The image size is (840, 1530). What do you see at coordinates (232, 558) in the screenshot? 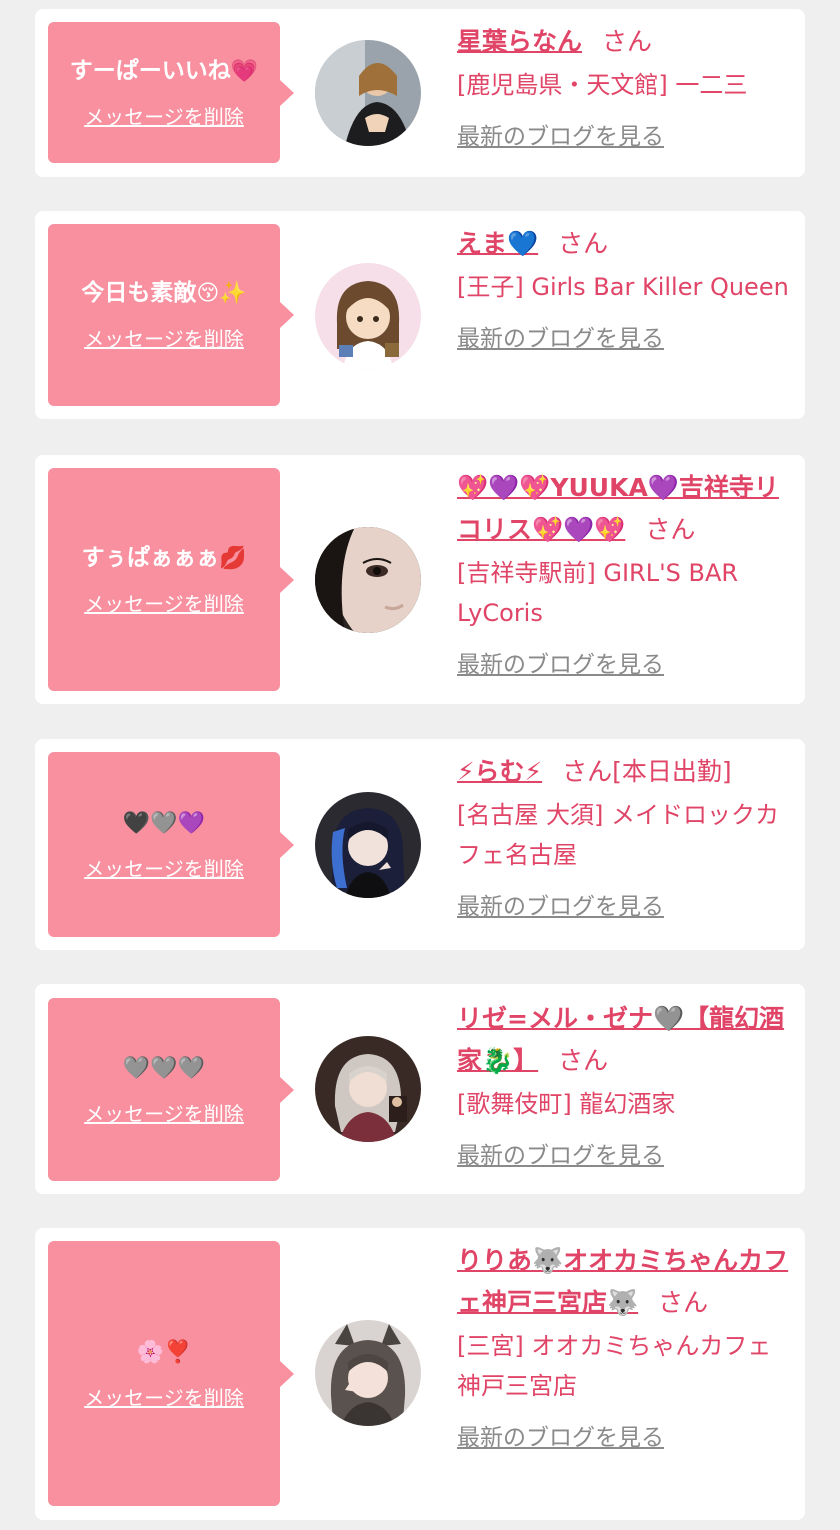
I see `message-emoji: 💋` at bounding box center [232, 558].